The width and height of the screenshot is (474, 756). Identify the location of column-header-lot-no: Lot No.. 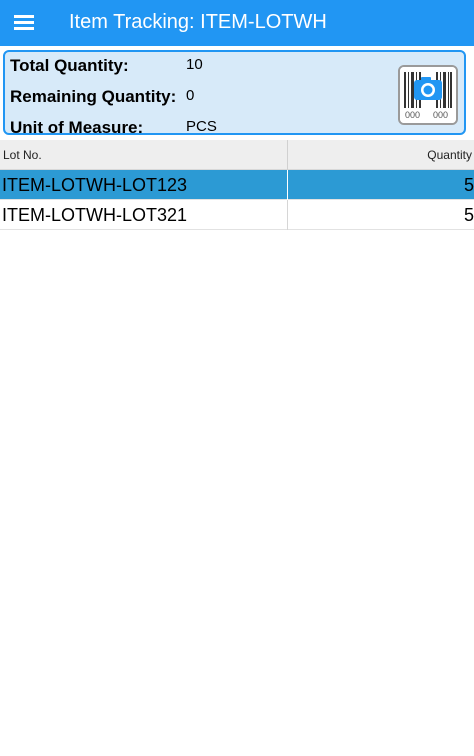
(22, 155).